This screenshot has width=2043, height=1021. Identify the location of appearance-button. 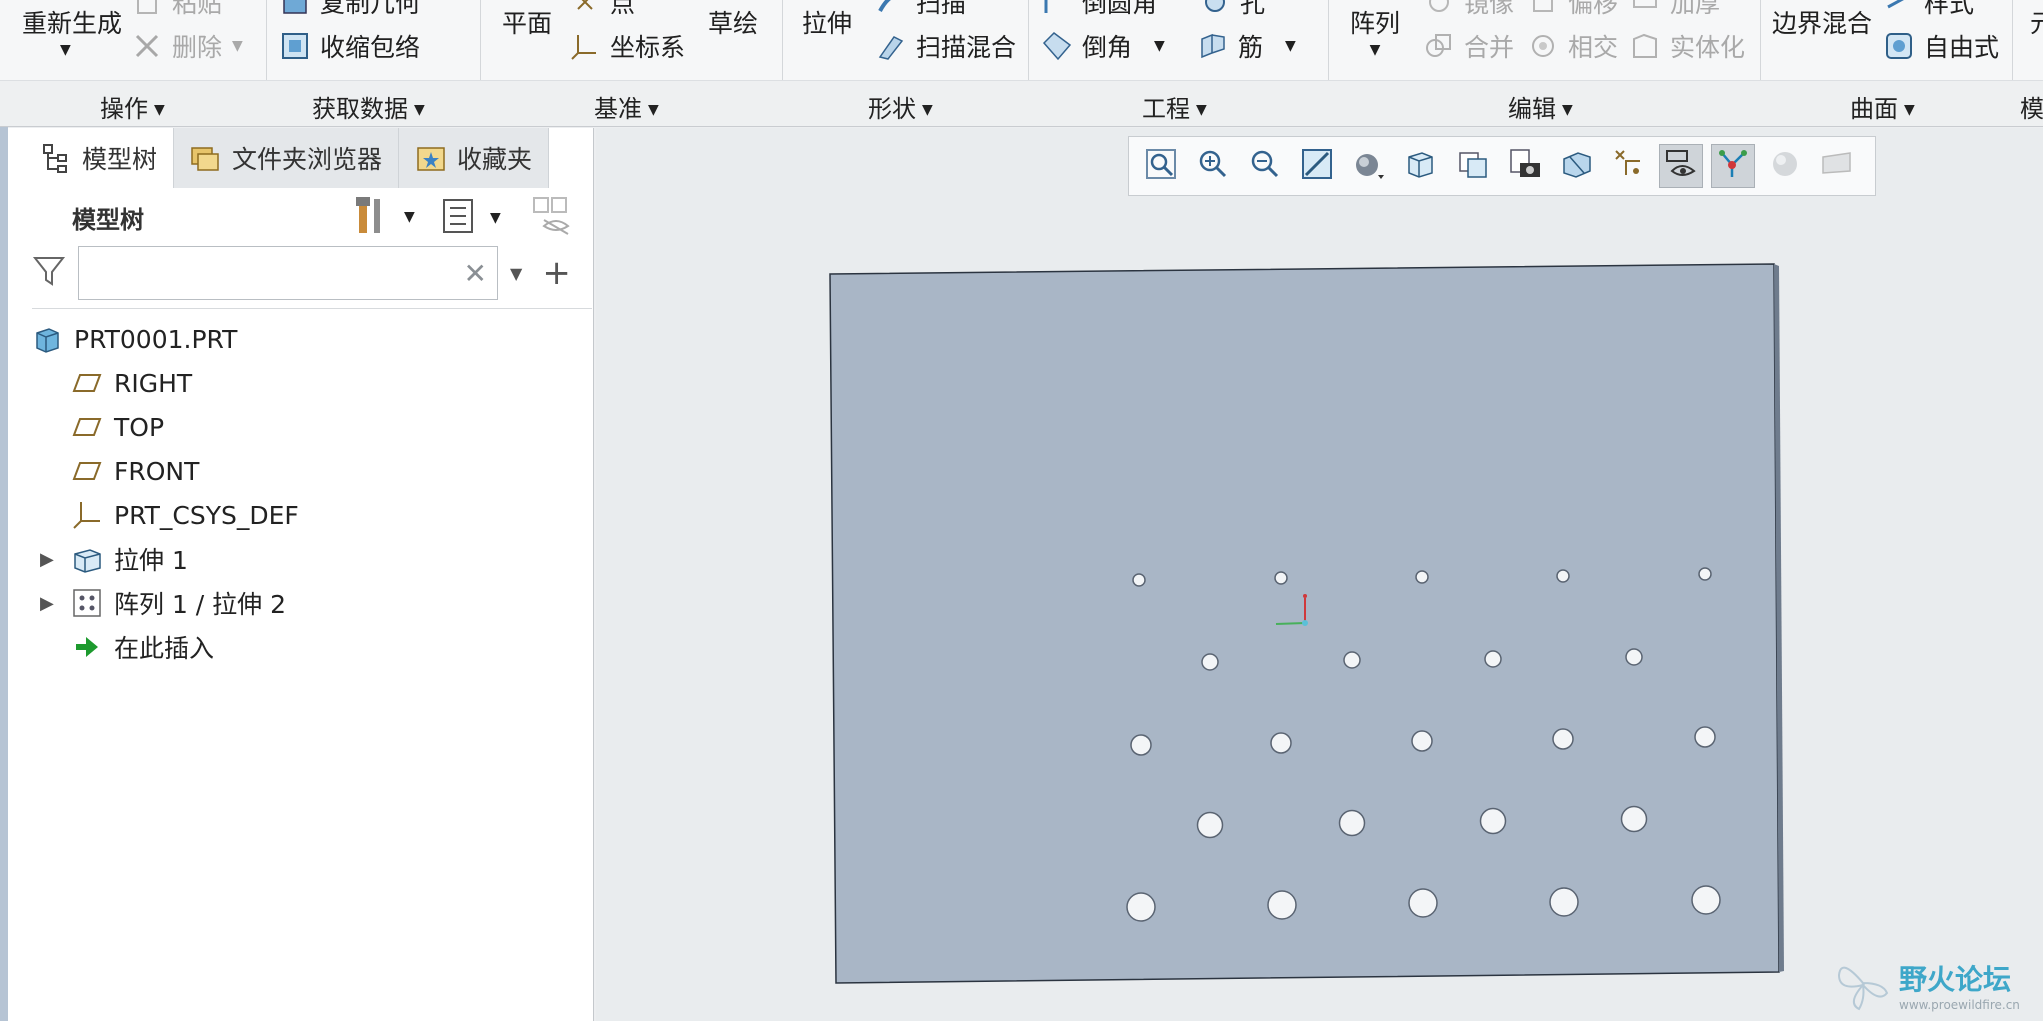
(1785, 166).